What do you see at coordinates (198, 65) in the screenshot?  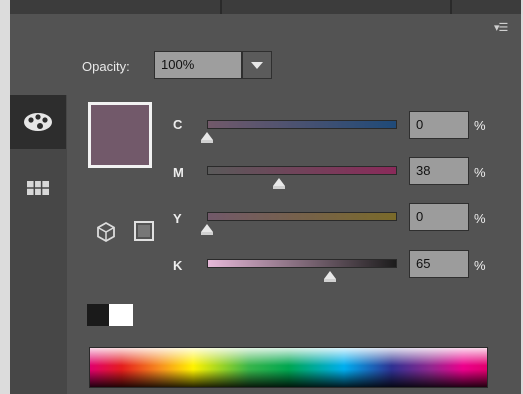 I see `opacity-input: 100%` at bounding box center [198, 65].